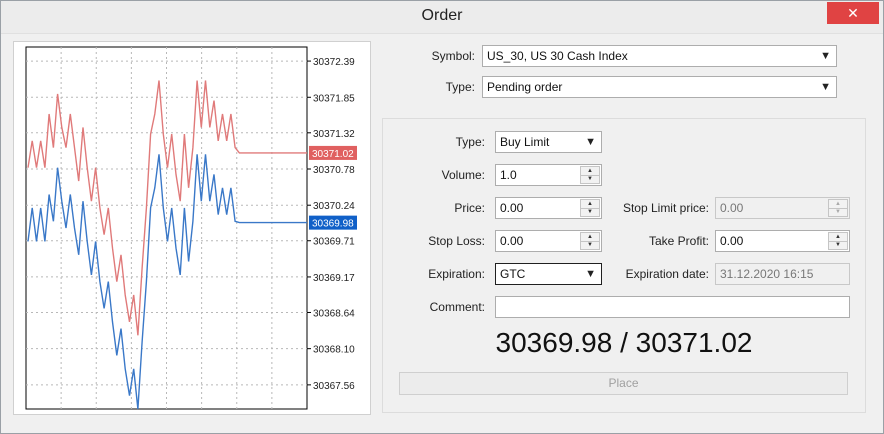  What do you see at coordinates (463, 175) in the screenshot?
I see `volume-label: Volume:` at bounding box center [463, 175].